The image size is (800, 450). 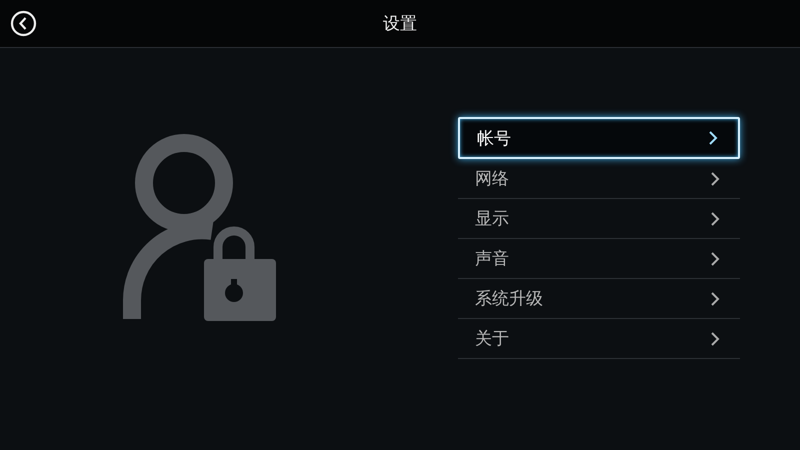 What do you see at coordinates (599, 339) in the screenshot?
I see `menu-item: 关于` at bounding box center [599, 339].